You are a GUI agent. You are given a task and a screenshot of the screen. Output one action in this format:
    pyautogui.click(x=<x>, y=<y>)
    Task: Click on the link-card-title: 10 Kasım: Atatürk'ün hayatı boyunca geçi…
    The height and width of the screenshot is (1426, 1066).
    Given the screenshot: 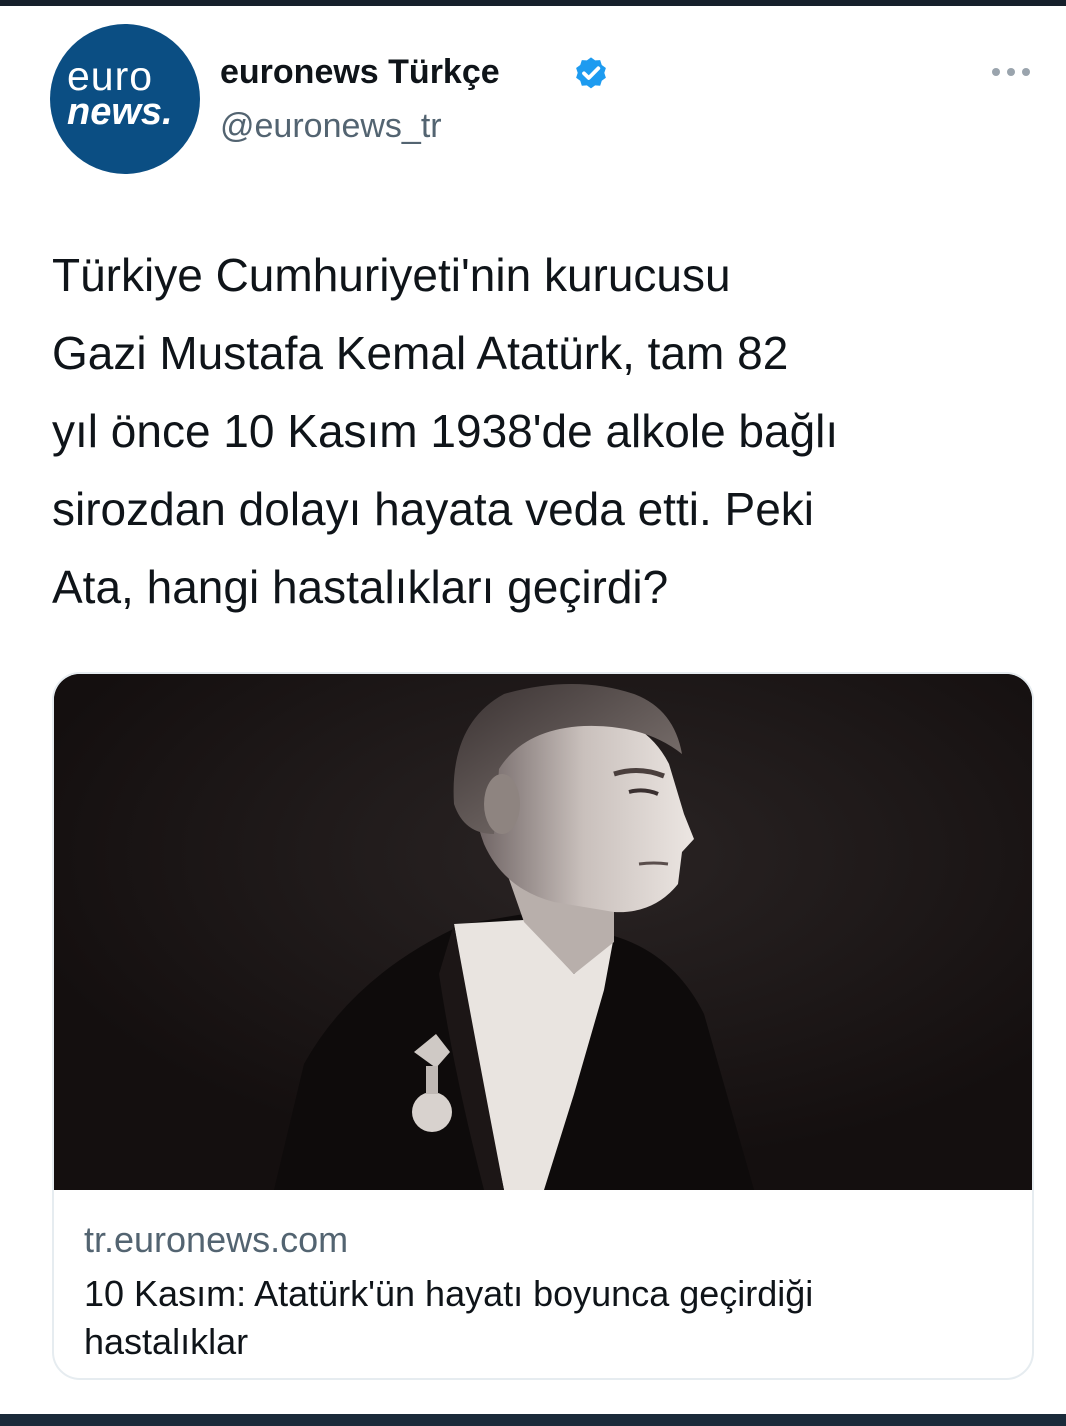 What is the action you would take?
    pyautogui.click(x=544, y=1318)
    